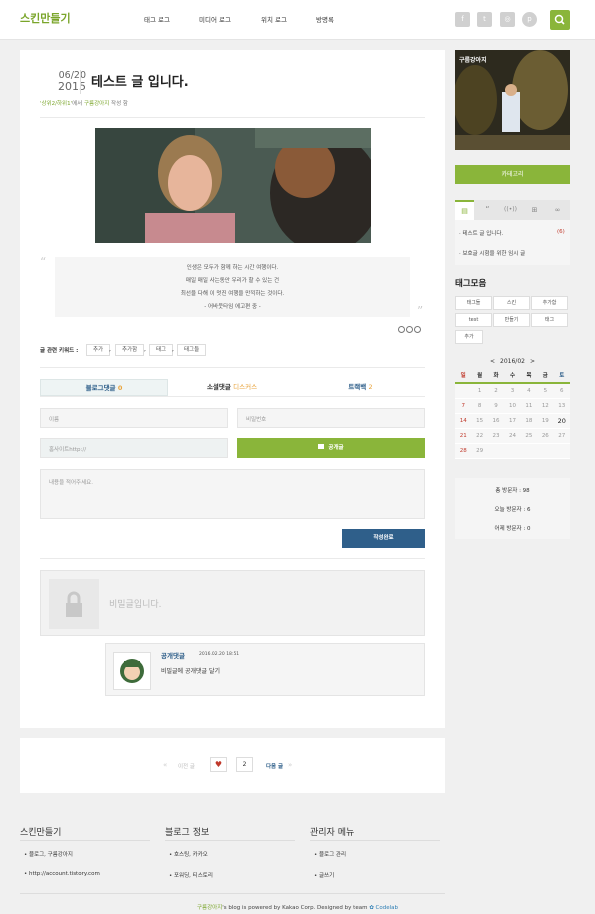 The height and width of the screenshot is (914, 595). I want to click on password-input: 비밀번호, so click(331, 418).